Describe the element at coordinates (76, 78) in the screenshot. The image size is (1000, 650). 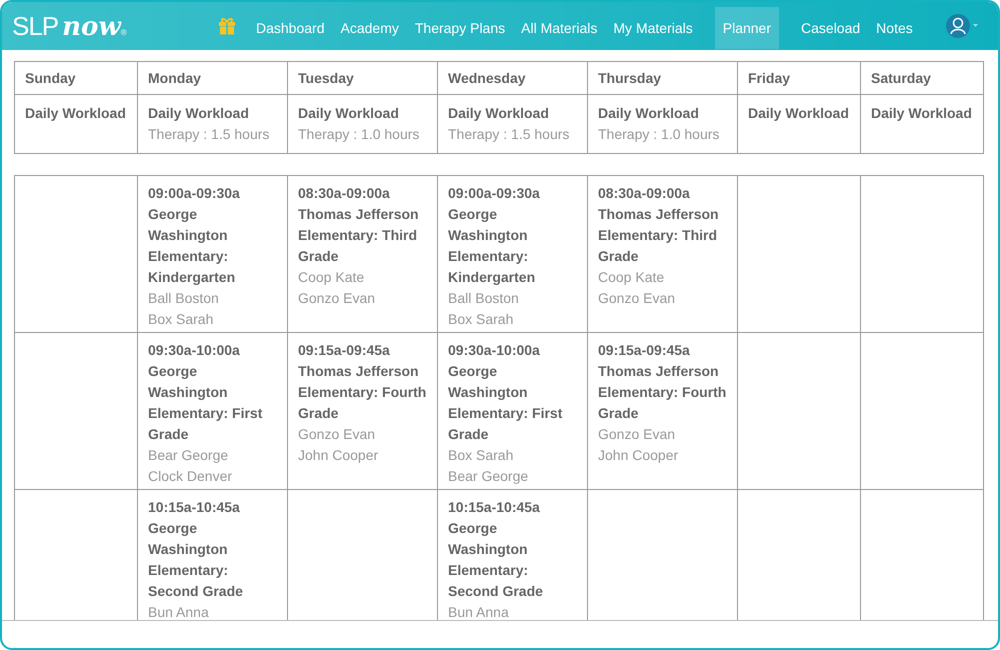
I see `day-header: Sunday` at that location.